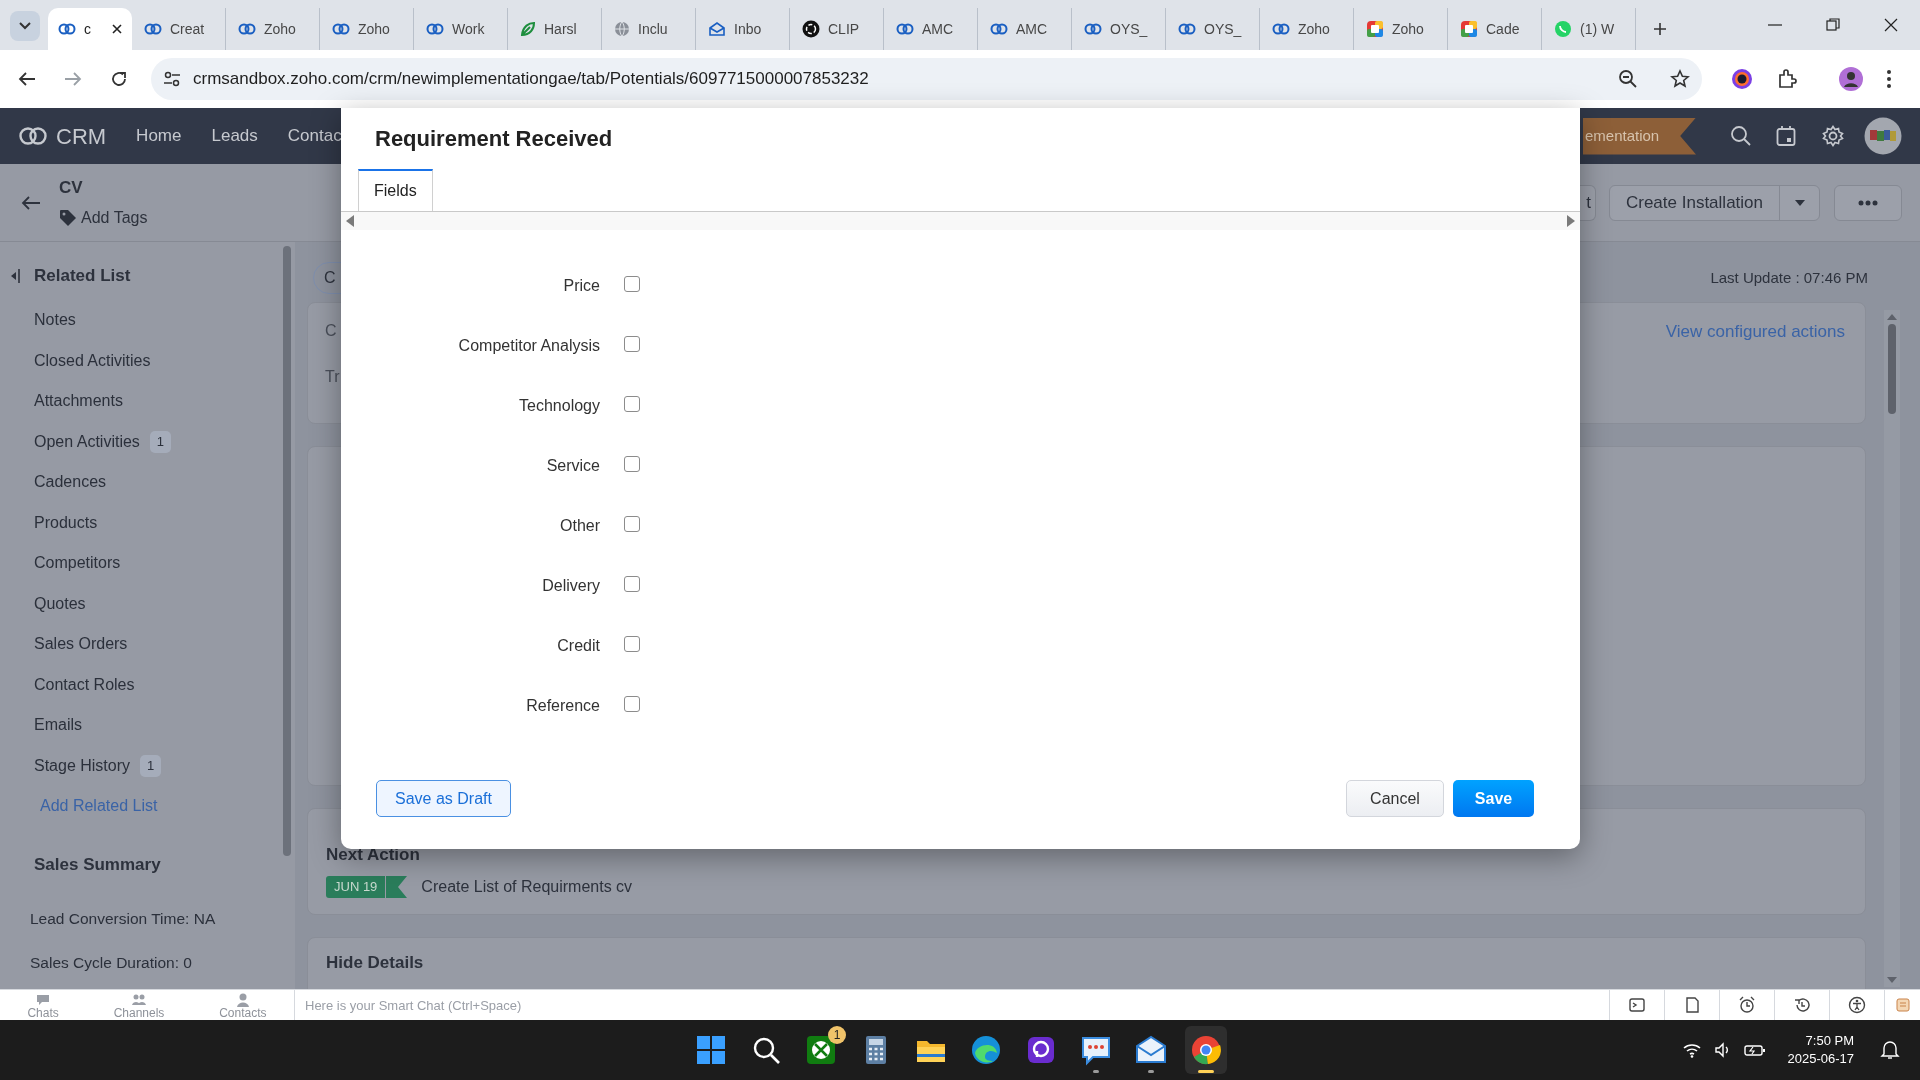  I want to click on related-list-item: Quotes, so click(60, 603).